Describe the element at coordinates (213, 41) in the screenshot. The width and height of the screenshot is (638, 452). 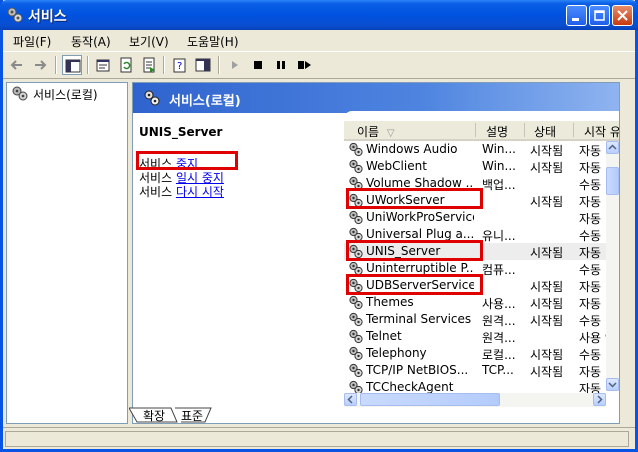
I see `menu-help: 도움말(H)` at that location.